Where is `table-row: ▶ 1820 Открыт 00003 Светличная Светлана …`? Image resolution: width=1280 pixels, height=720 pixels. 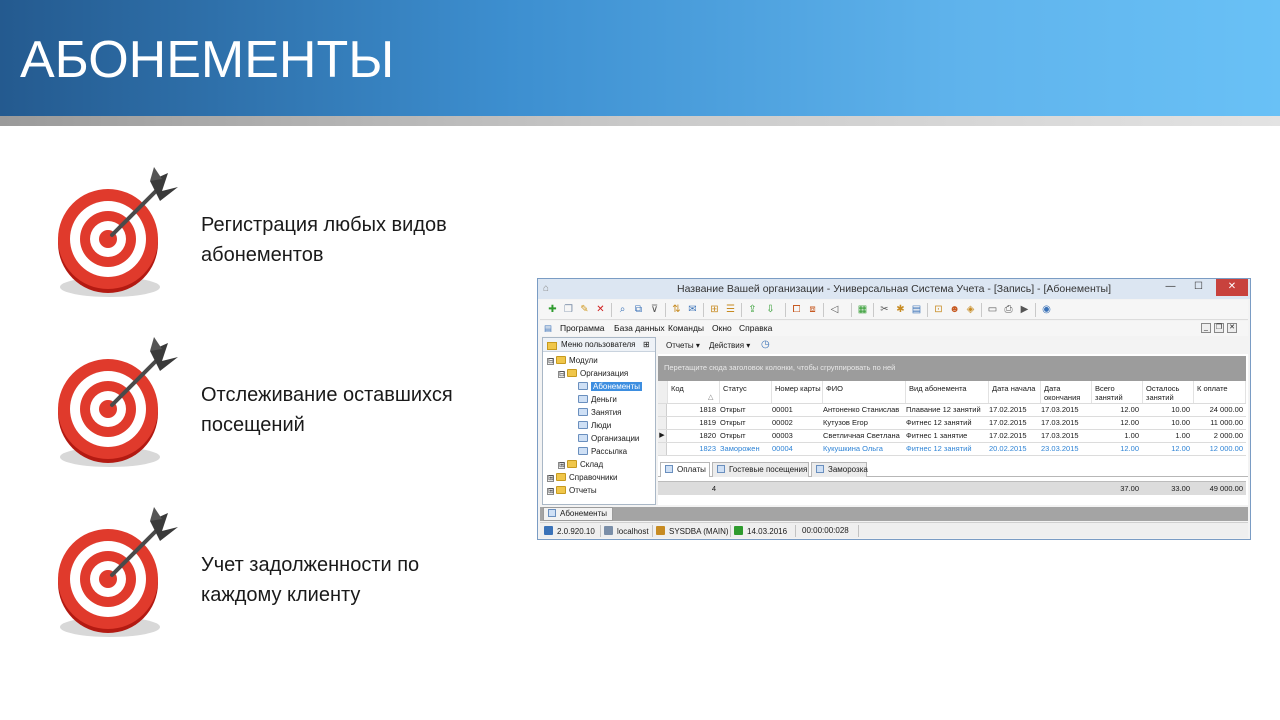
table-row: ▶ 1820 Открыт 00003 Светличная Светлана … is located at coordinates (952, 435).